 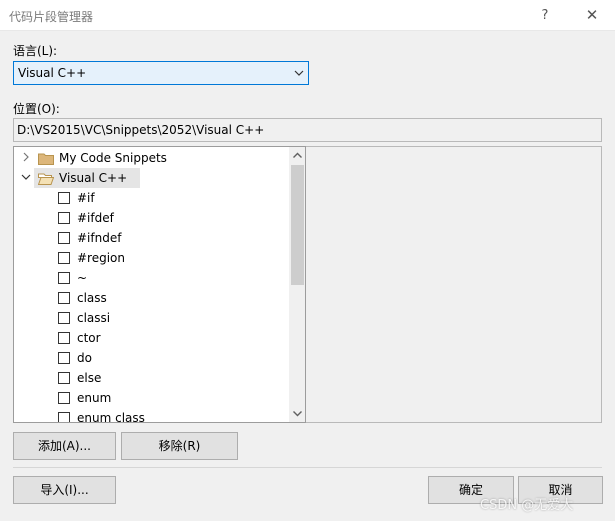 What do you see at coordinates (592, 15) in the screenshot?
I see `close-button: ✕` at bounding box center [592, 15].